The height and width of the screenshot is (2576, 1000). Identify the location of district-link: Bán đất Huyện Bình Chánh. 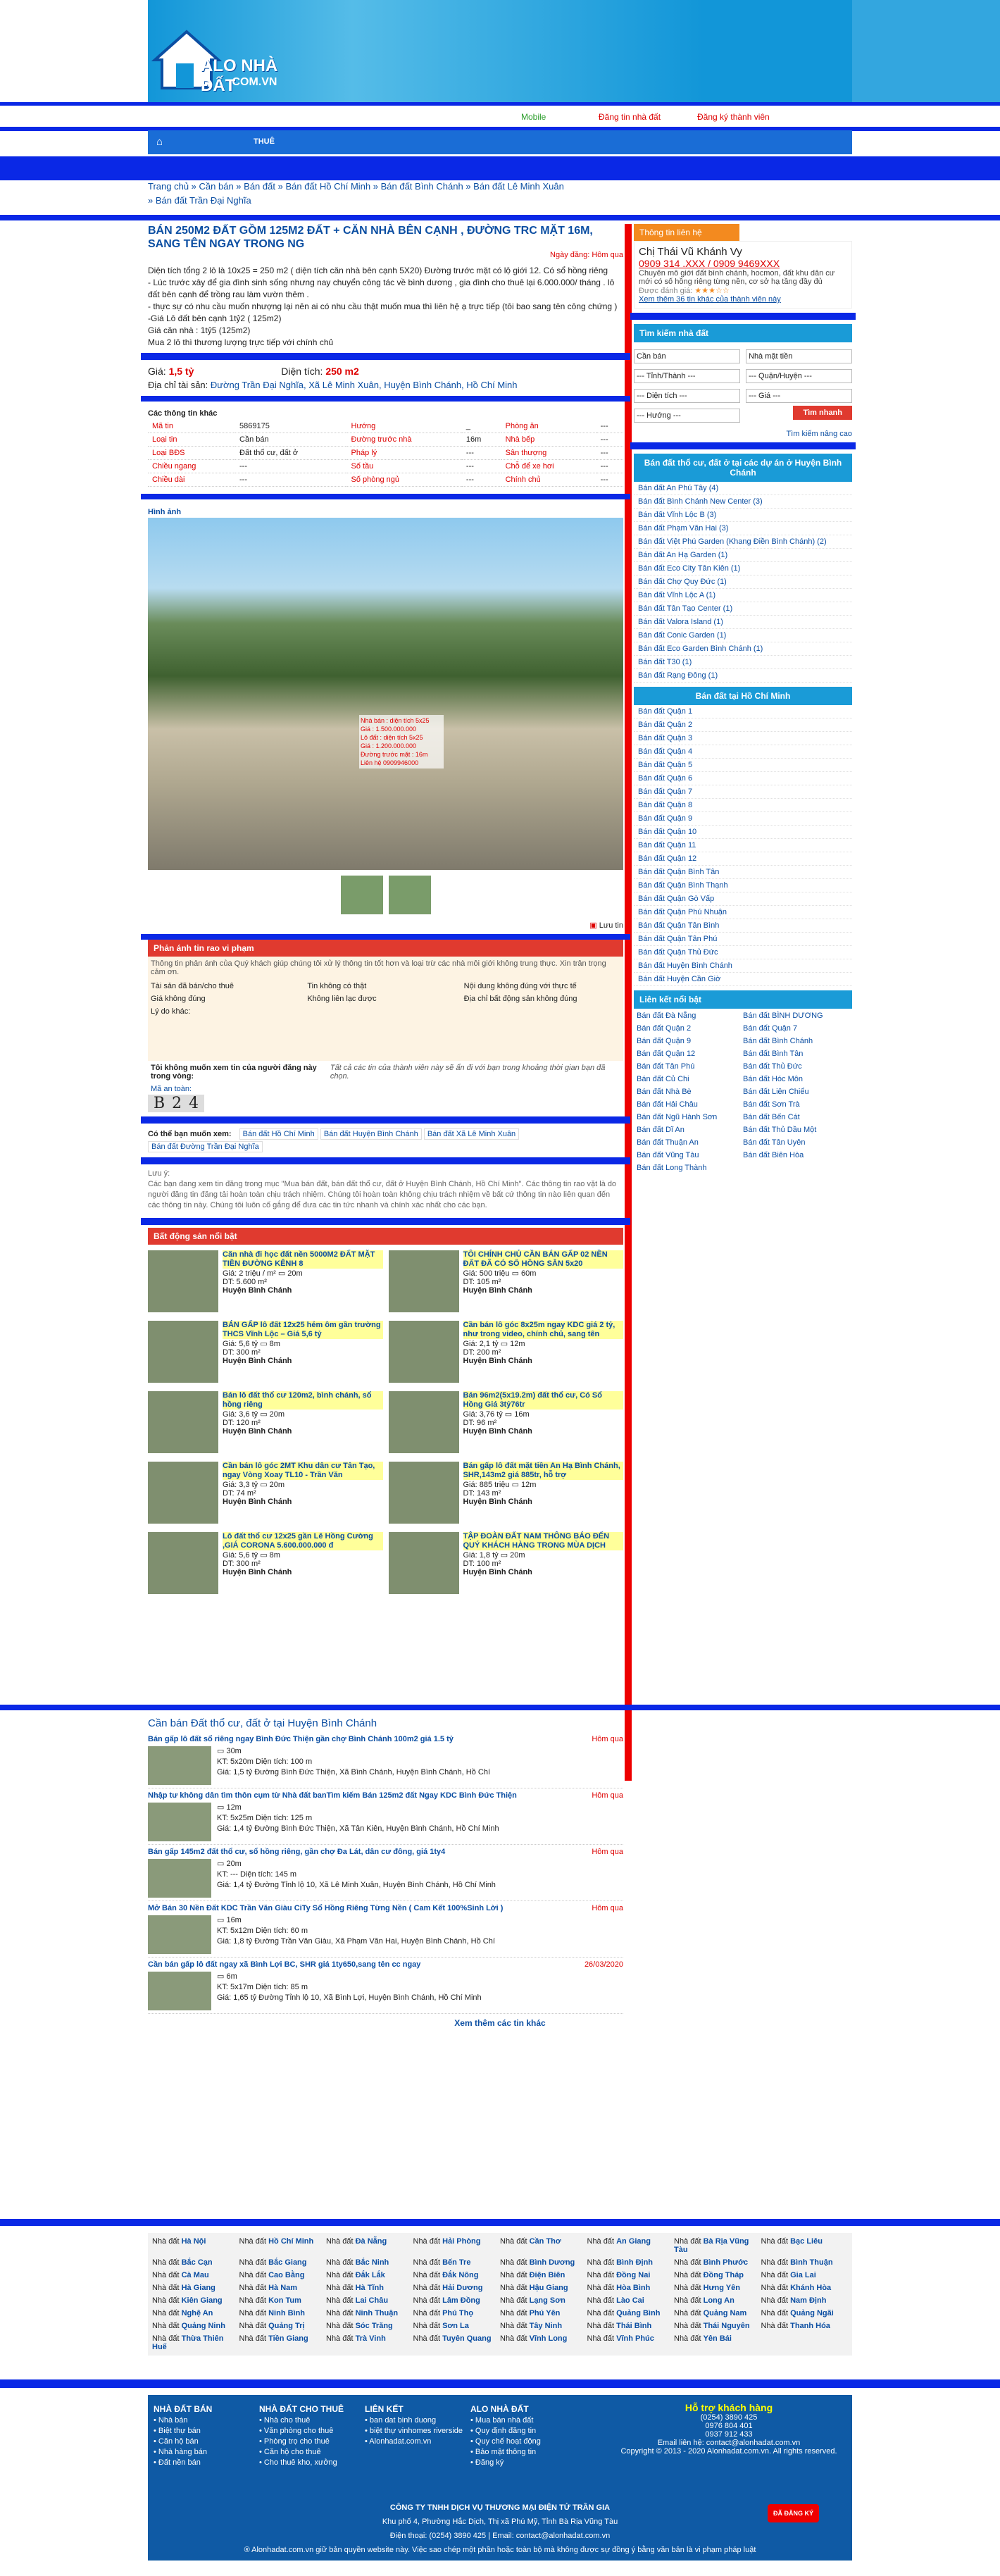
(743, 966).